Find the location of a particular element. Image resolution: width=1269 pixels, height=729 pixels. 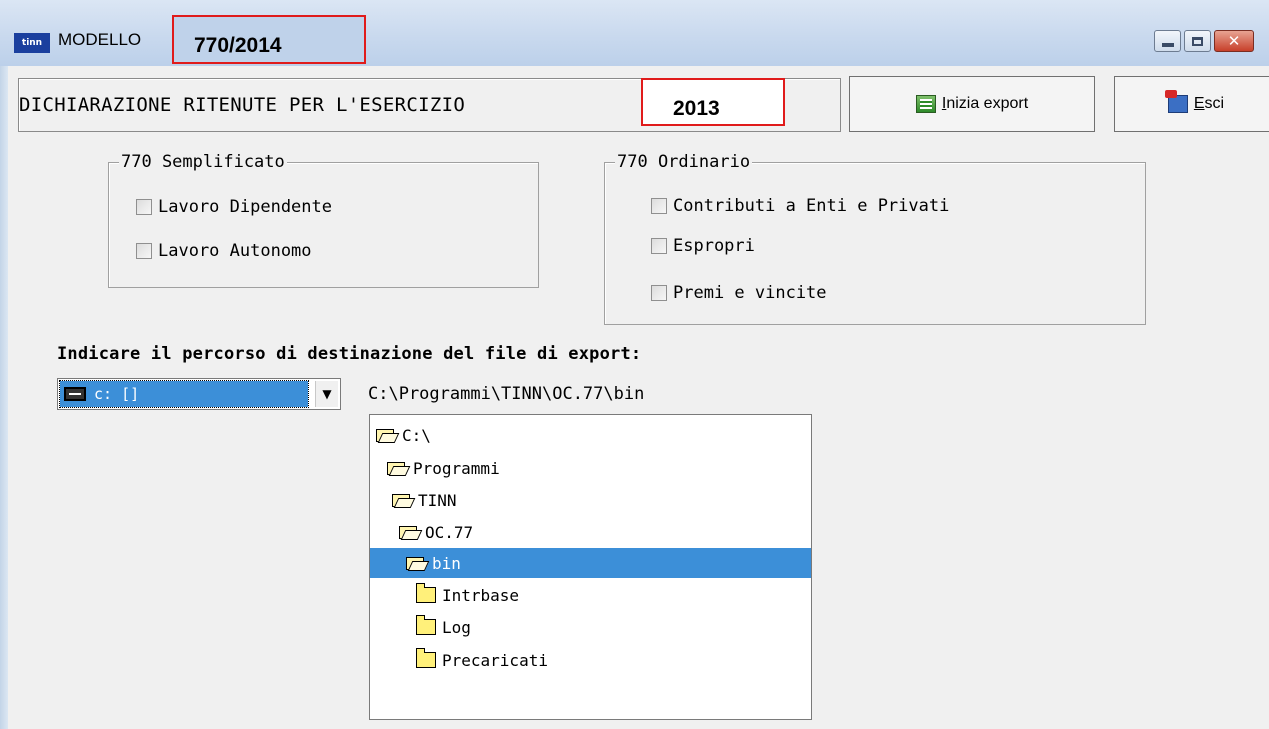

checkbox-label: Espropri is located at coordinates (714, 246).